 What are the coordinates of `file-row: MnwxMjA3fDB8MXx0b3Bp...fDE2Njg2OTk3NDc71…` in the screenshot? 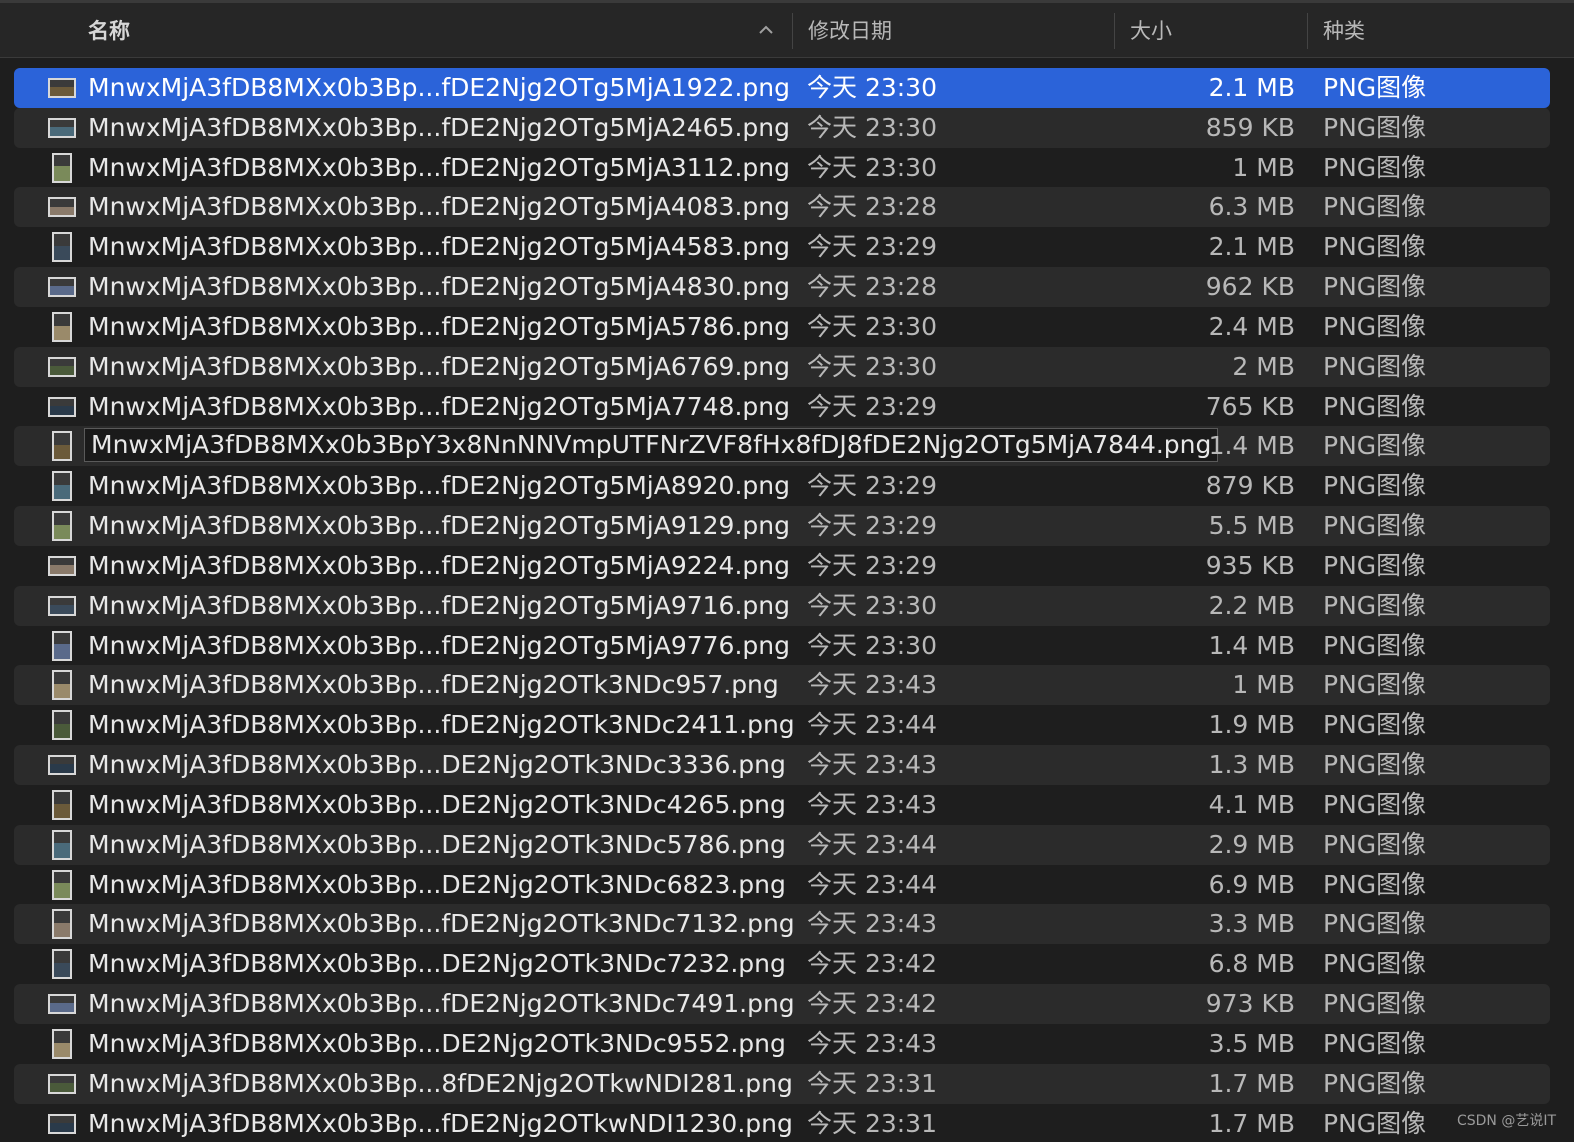 It's located at (782, 924).